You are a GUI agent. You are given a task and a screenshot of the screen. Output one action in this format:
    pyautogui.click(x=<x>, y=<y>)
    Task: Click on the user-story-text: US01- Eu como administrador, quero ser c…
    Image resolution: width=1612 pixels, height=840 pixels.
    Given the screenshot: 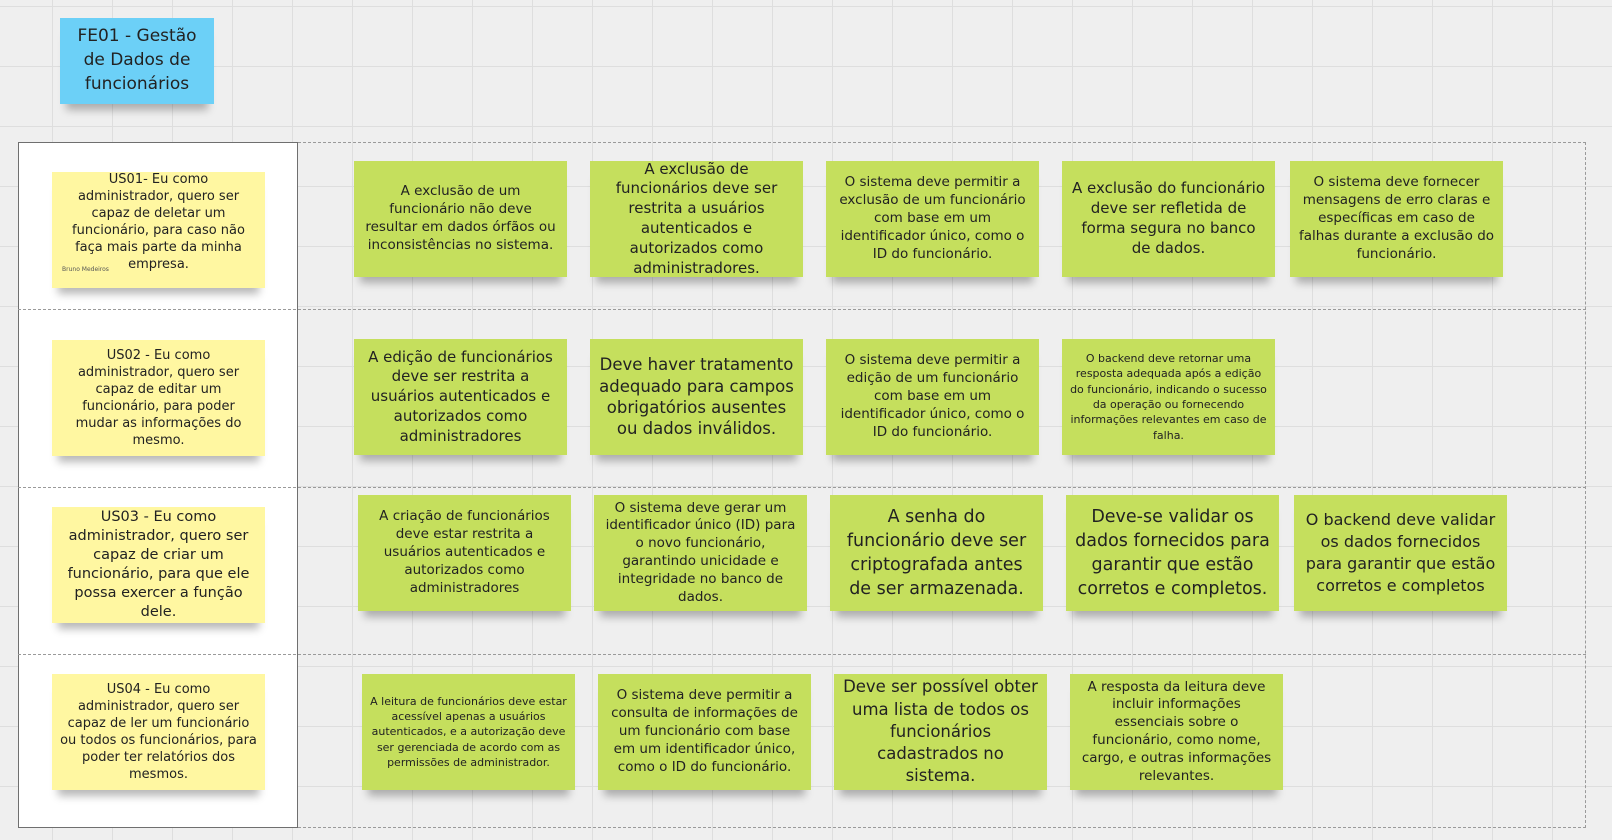 What is the action you would take?
    pyautogui.click(x=158, y=222)
    